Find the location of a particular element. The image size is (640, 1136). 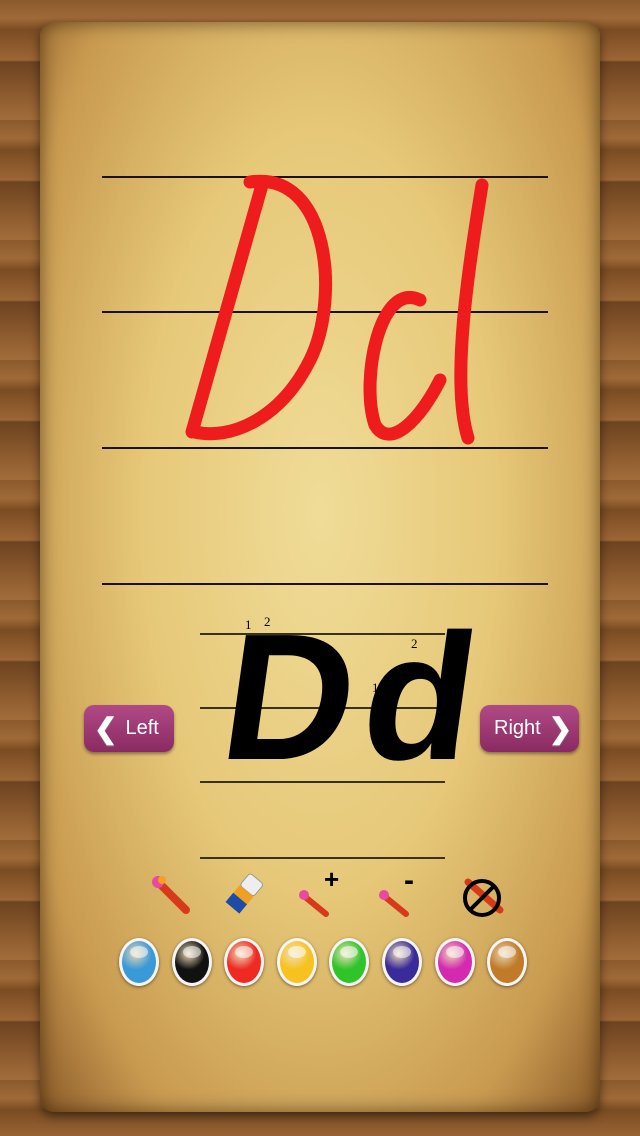

left-button: ❮ Left is located at coordinates (129, 728).